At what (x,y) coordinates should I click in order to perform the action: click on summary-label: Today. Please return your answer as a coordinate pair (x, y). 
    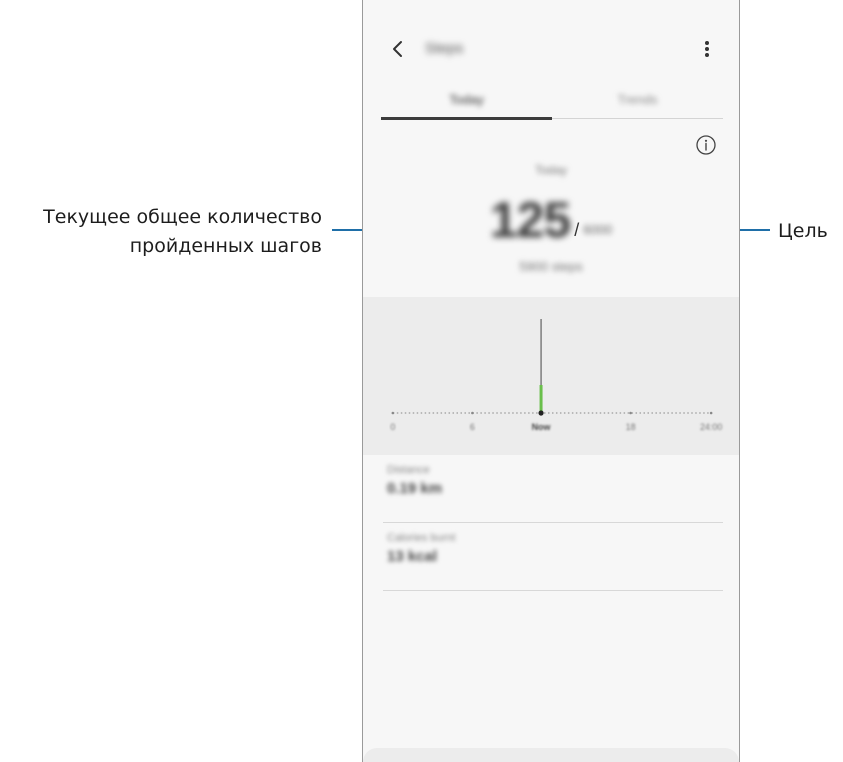
    Looking at the image, I should click on (551, 170).